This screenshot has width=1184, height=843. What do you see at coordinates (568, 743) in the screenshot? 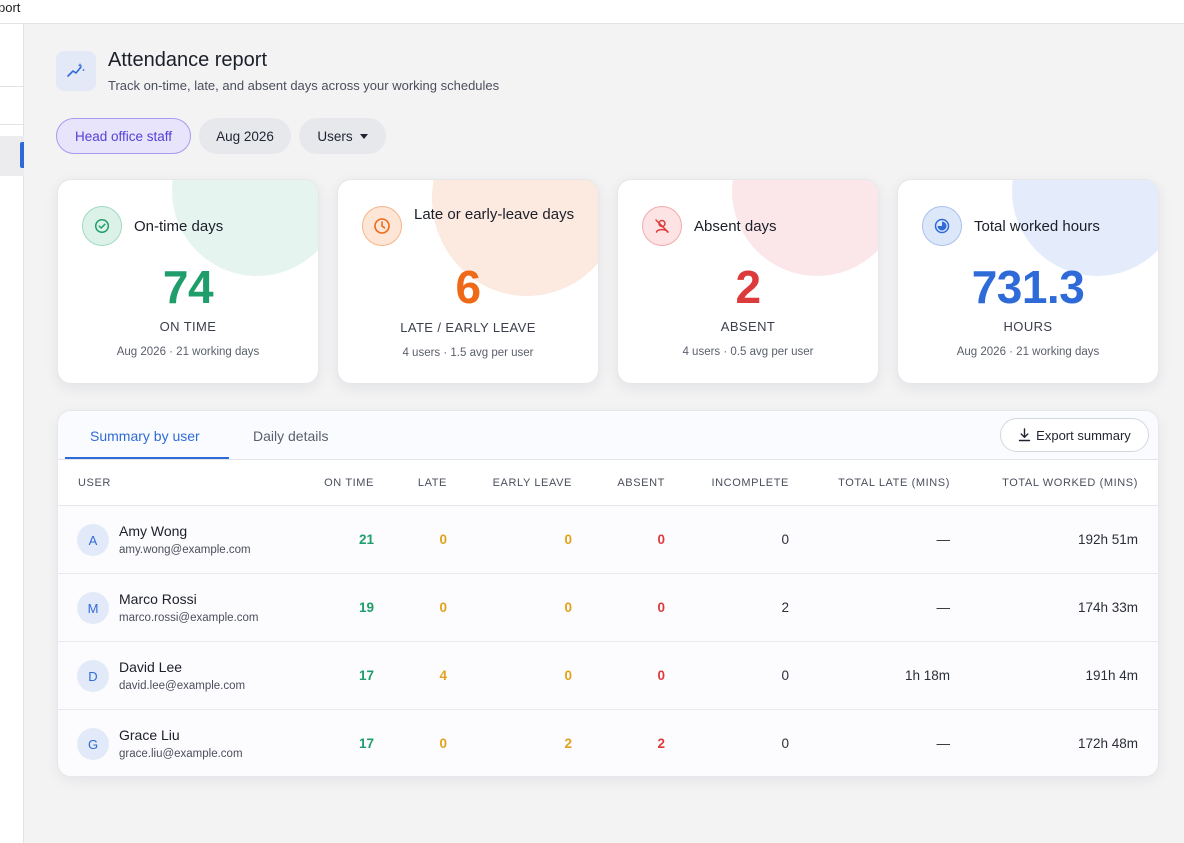
I see `cell-early-leave: 2` at bounding box center [568, 743].